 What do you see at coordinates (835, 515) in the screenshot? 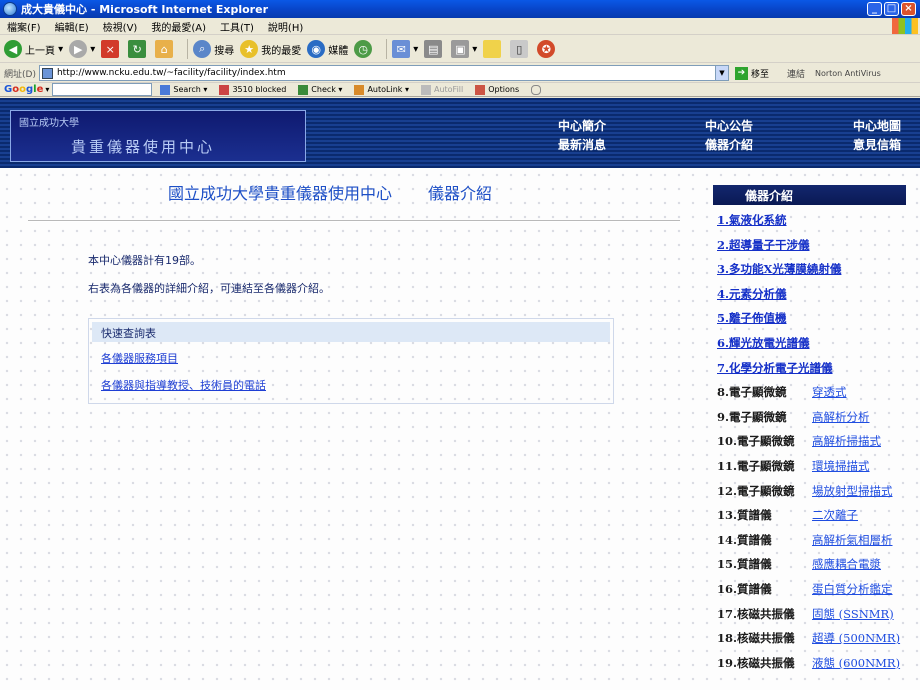
I see `instrument-sub-link: 二次離子` at bounding box center [835, 515].